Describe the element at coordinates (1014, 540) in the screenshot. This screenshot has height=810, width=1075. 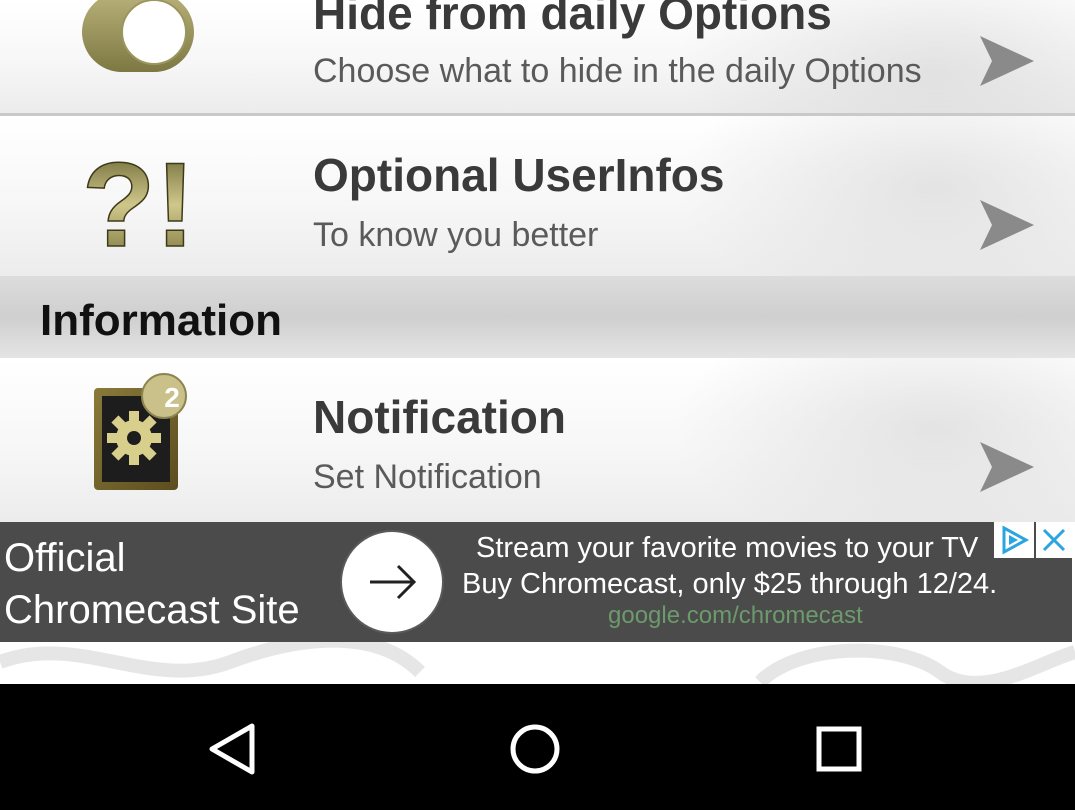
I see `adchoices-icon` at that location.